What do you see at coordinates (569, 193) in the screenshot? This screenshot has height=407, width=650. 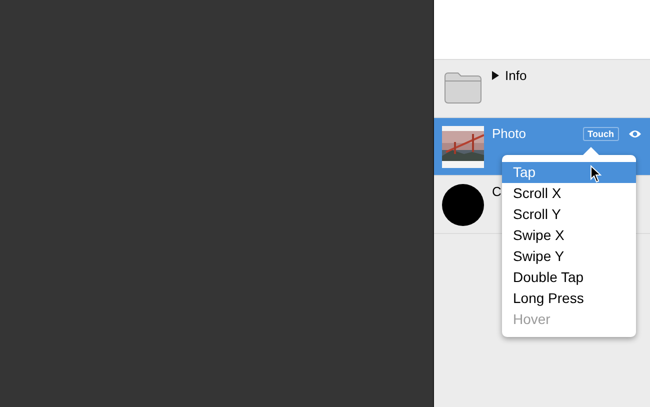 I see `menu-item: Scroll X` at bounding box center [569, 193].